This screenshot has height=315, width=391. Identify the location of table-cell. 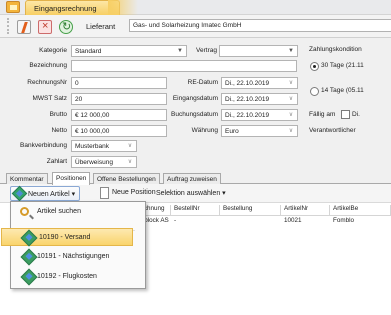
(251, 222).